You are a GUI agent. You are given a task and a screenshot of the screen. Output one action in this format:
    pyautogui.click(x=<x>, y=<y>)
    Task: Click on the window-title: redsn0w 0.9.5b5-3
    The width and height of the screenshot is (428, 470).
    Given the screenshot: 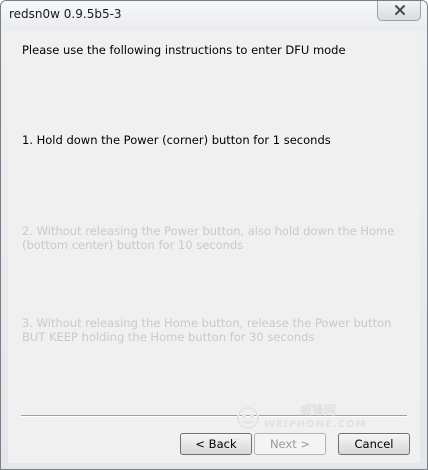 What is the action you would take?
    pyautogui.click(x=65, y=14)
    